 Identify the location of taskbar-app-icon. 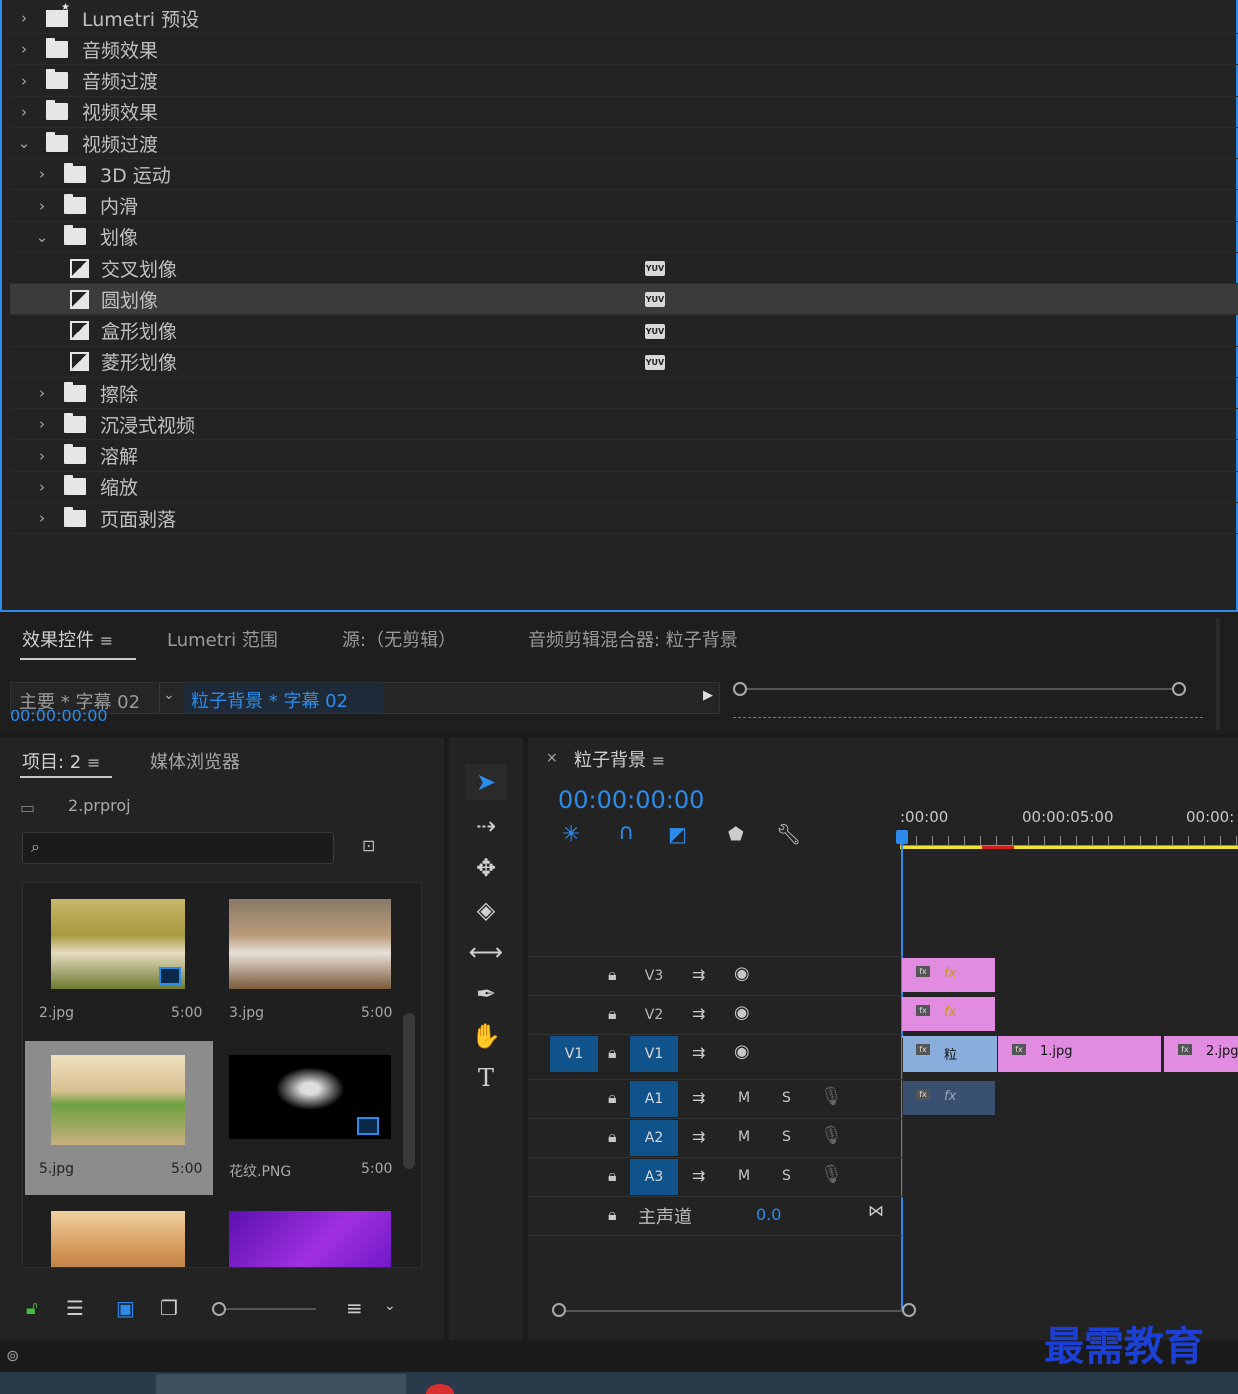
(440, 1389).